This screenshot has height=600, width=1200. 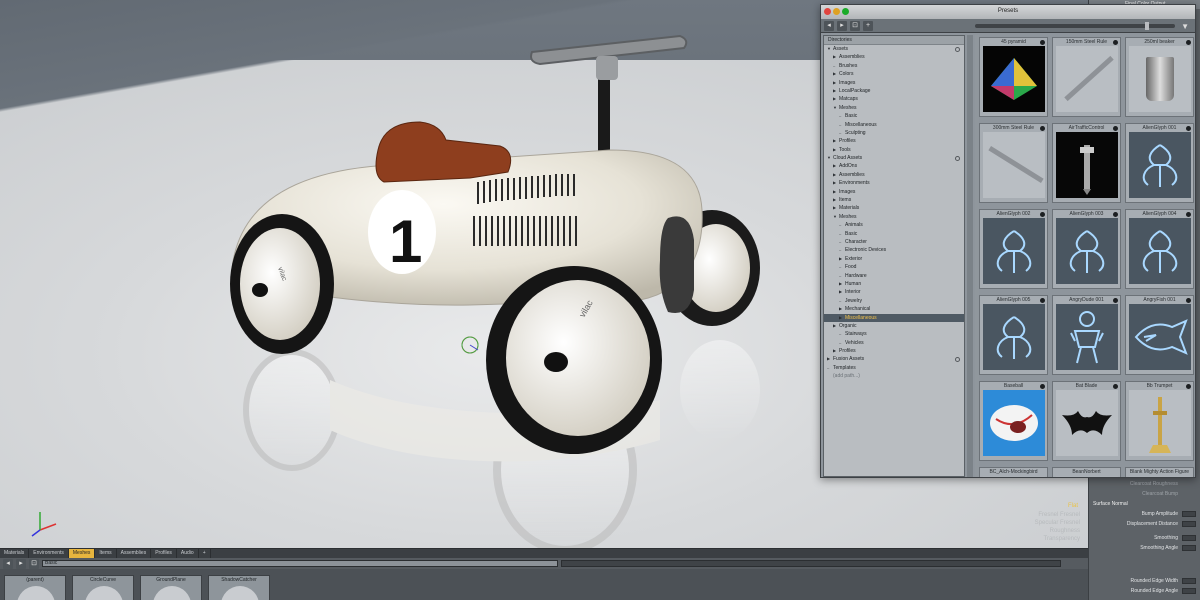 I want to click on rounded-edge-width-field, so click(x=1189, y=581).